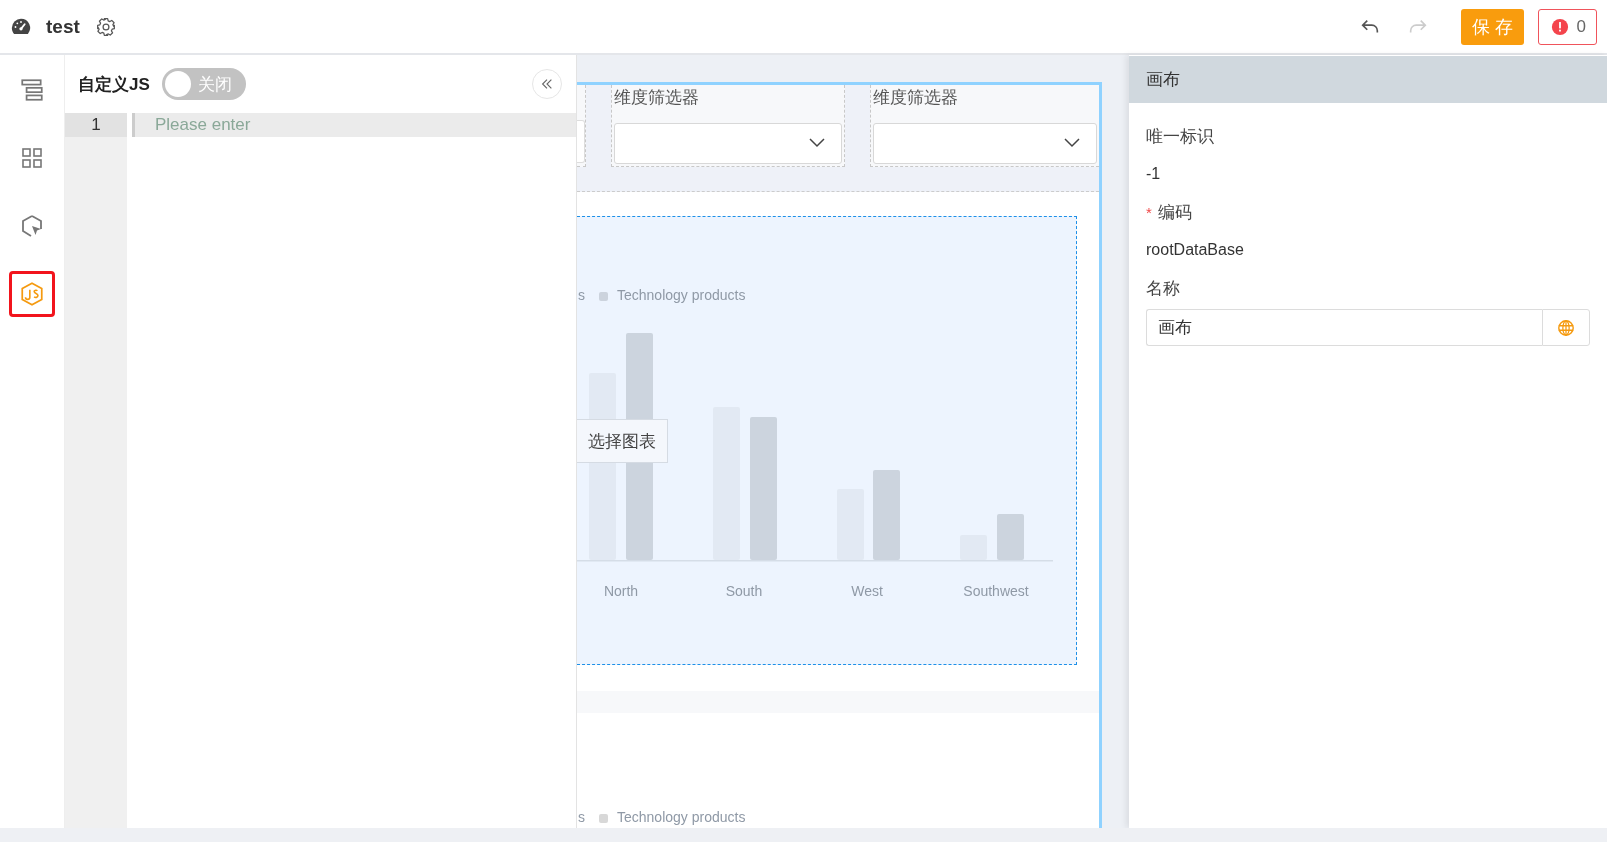  I want to click on globe-icon, so click(1566, 327).